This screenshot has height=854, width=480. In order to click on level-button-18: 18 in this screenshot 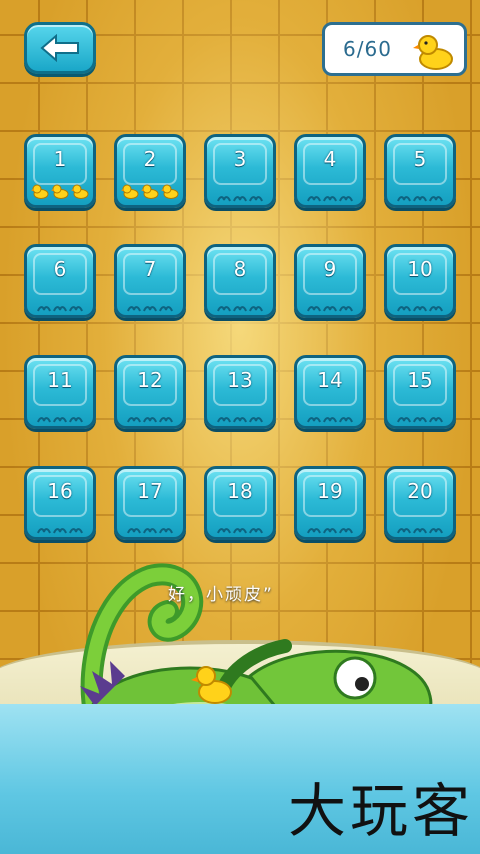, I will do `click(240, 503)`.